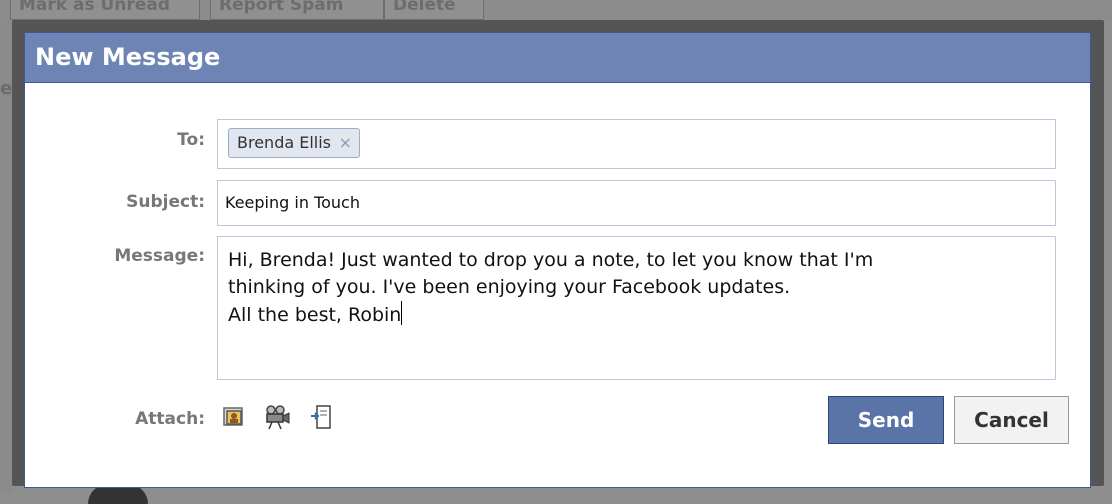 Image resolution: width=1112 pixels, height=504 pixels. I want to click on mark-as-unread-button: Mark as Unread, so click(105, 10).